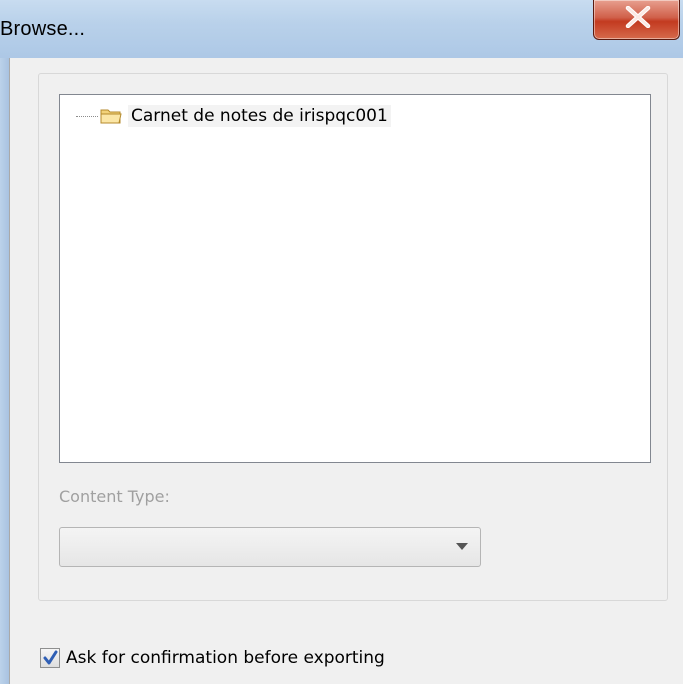  I want to click on tree-item: Carnet de notes de irispqc001, so click(233, 116).